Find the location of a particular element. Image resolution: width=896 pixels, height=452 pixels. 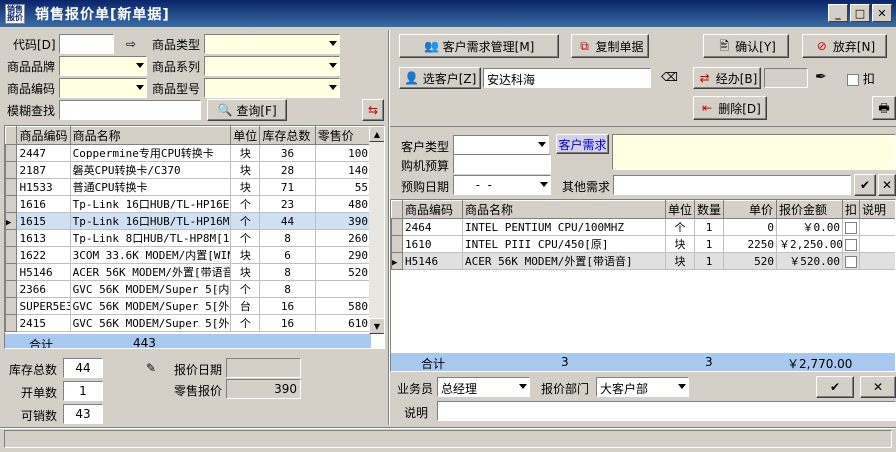

code-input is located at coordinates (86, 44).